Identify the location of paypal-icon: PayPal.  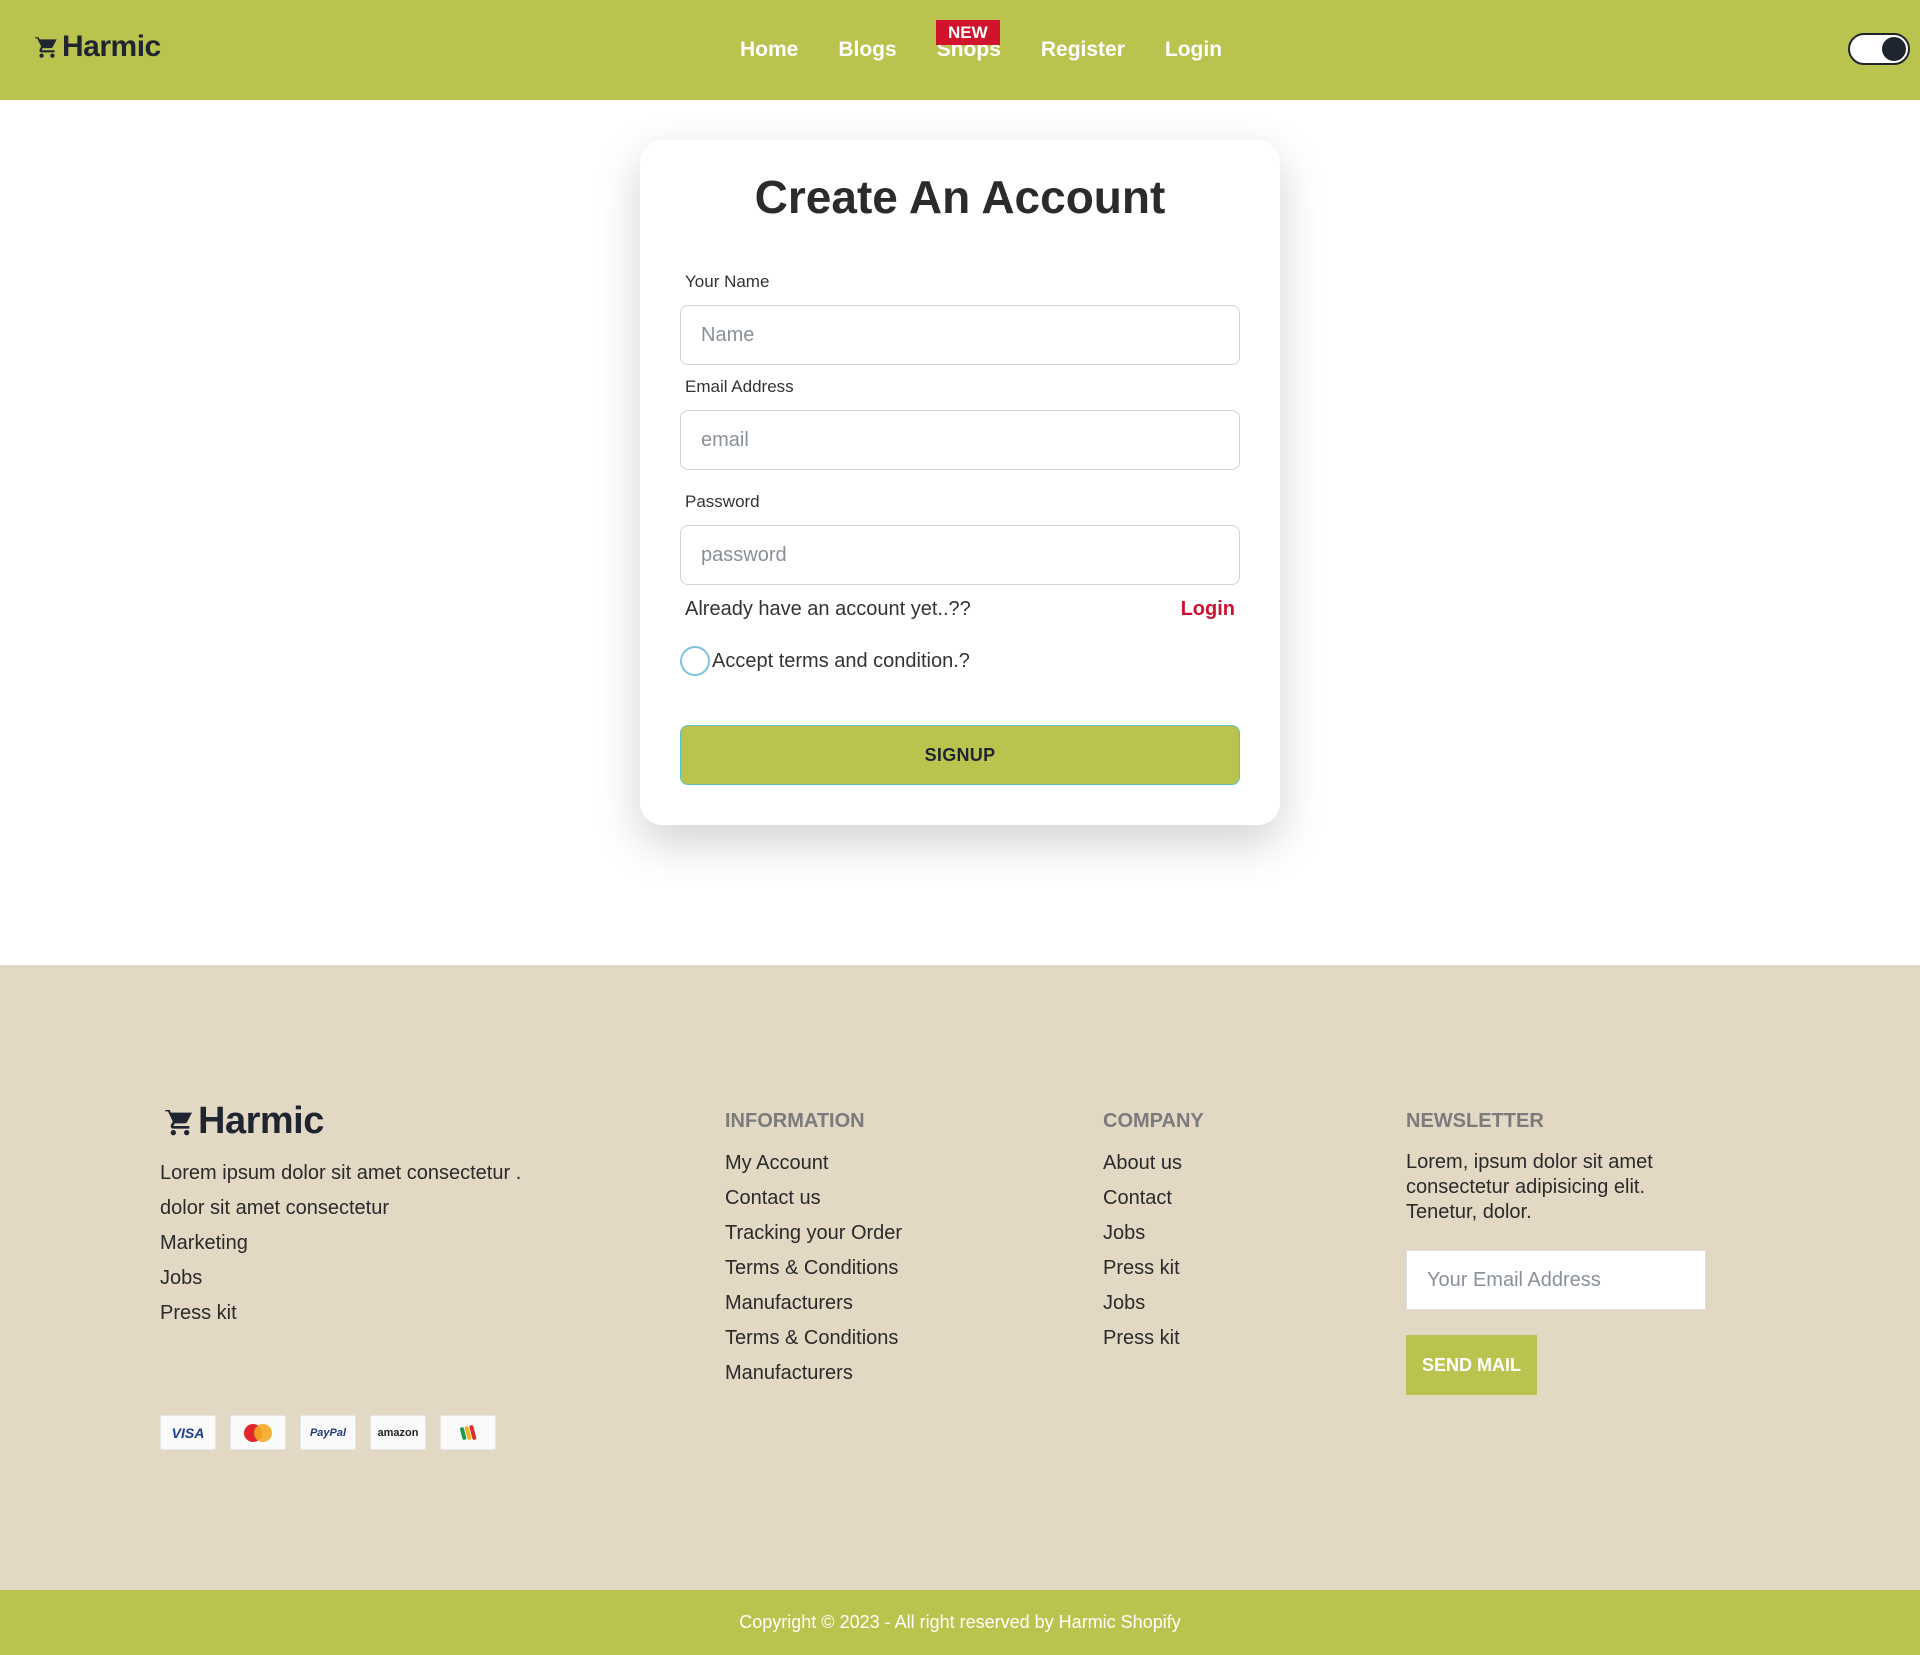
(328, 1432).